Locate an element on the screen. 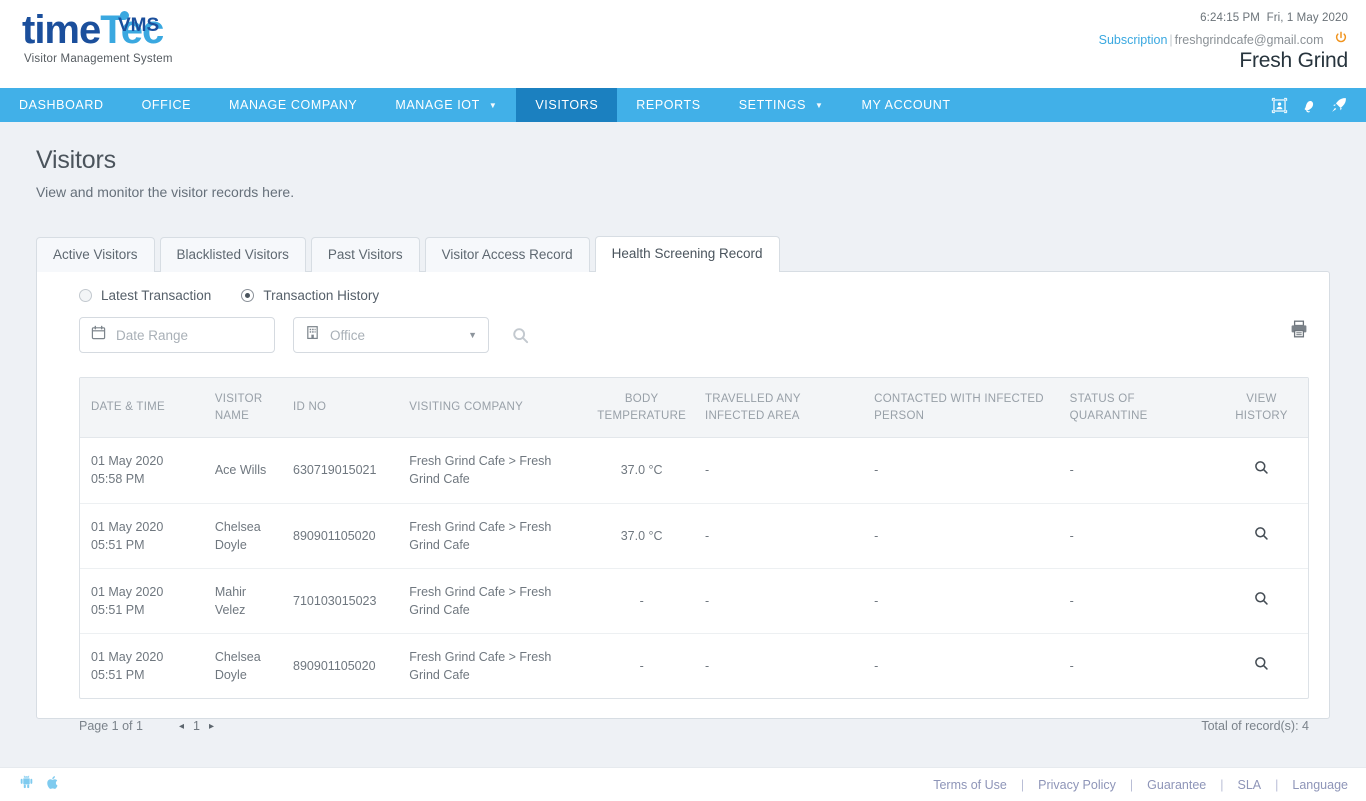 The height and width of the screenshot is (801, 1366). cell-id-no: 710103015023 is located at coordinates (343, 600).